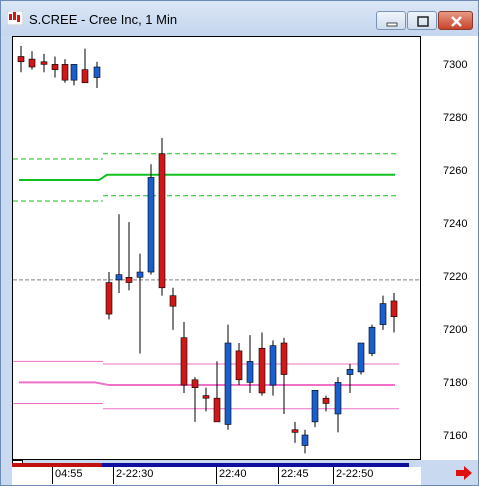 This screenshot has width=479, height=486. What do you see at coordinates (455, 171) in the screenshot?
I see `price-label: 7260` at bounding box center [455, 171].